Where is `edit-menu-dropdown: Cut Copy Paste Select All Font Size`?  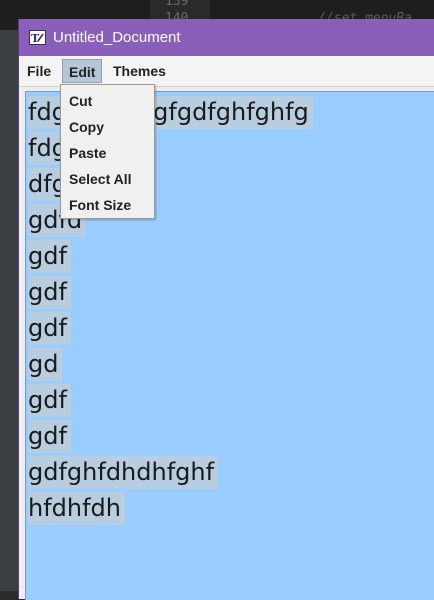
edit-menu-dropdown: Cut Copy Paste Select All Font Size is located at coordinates (107, 151).